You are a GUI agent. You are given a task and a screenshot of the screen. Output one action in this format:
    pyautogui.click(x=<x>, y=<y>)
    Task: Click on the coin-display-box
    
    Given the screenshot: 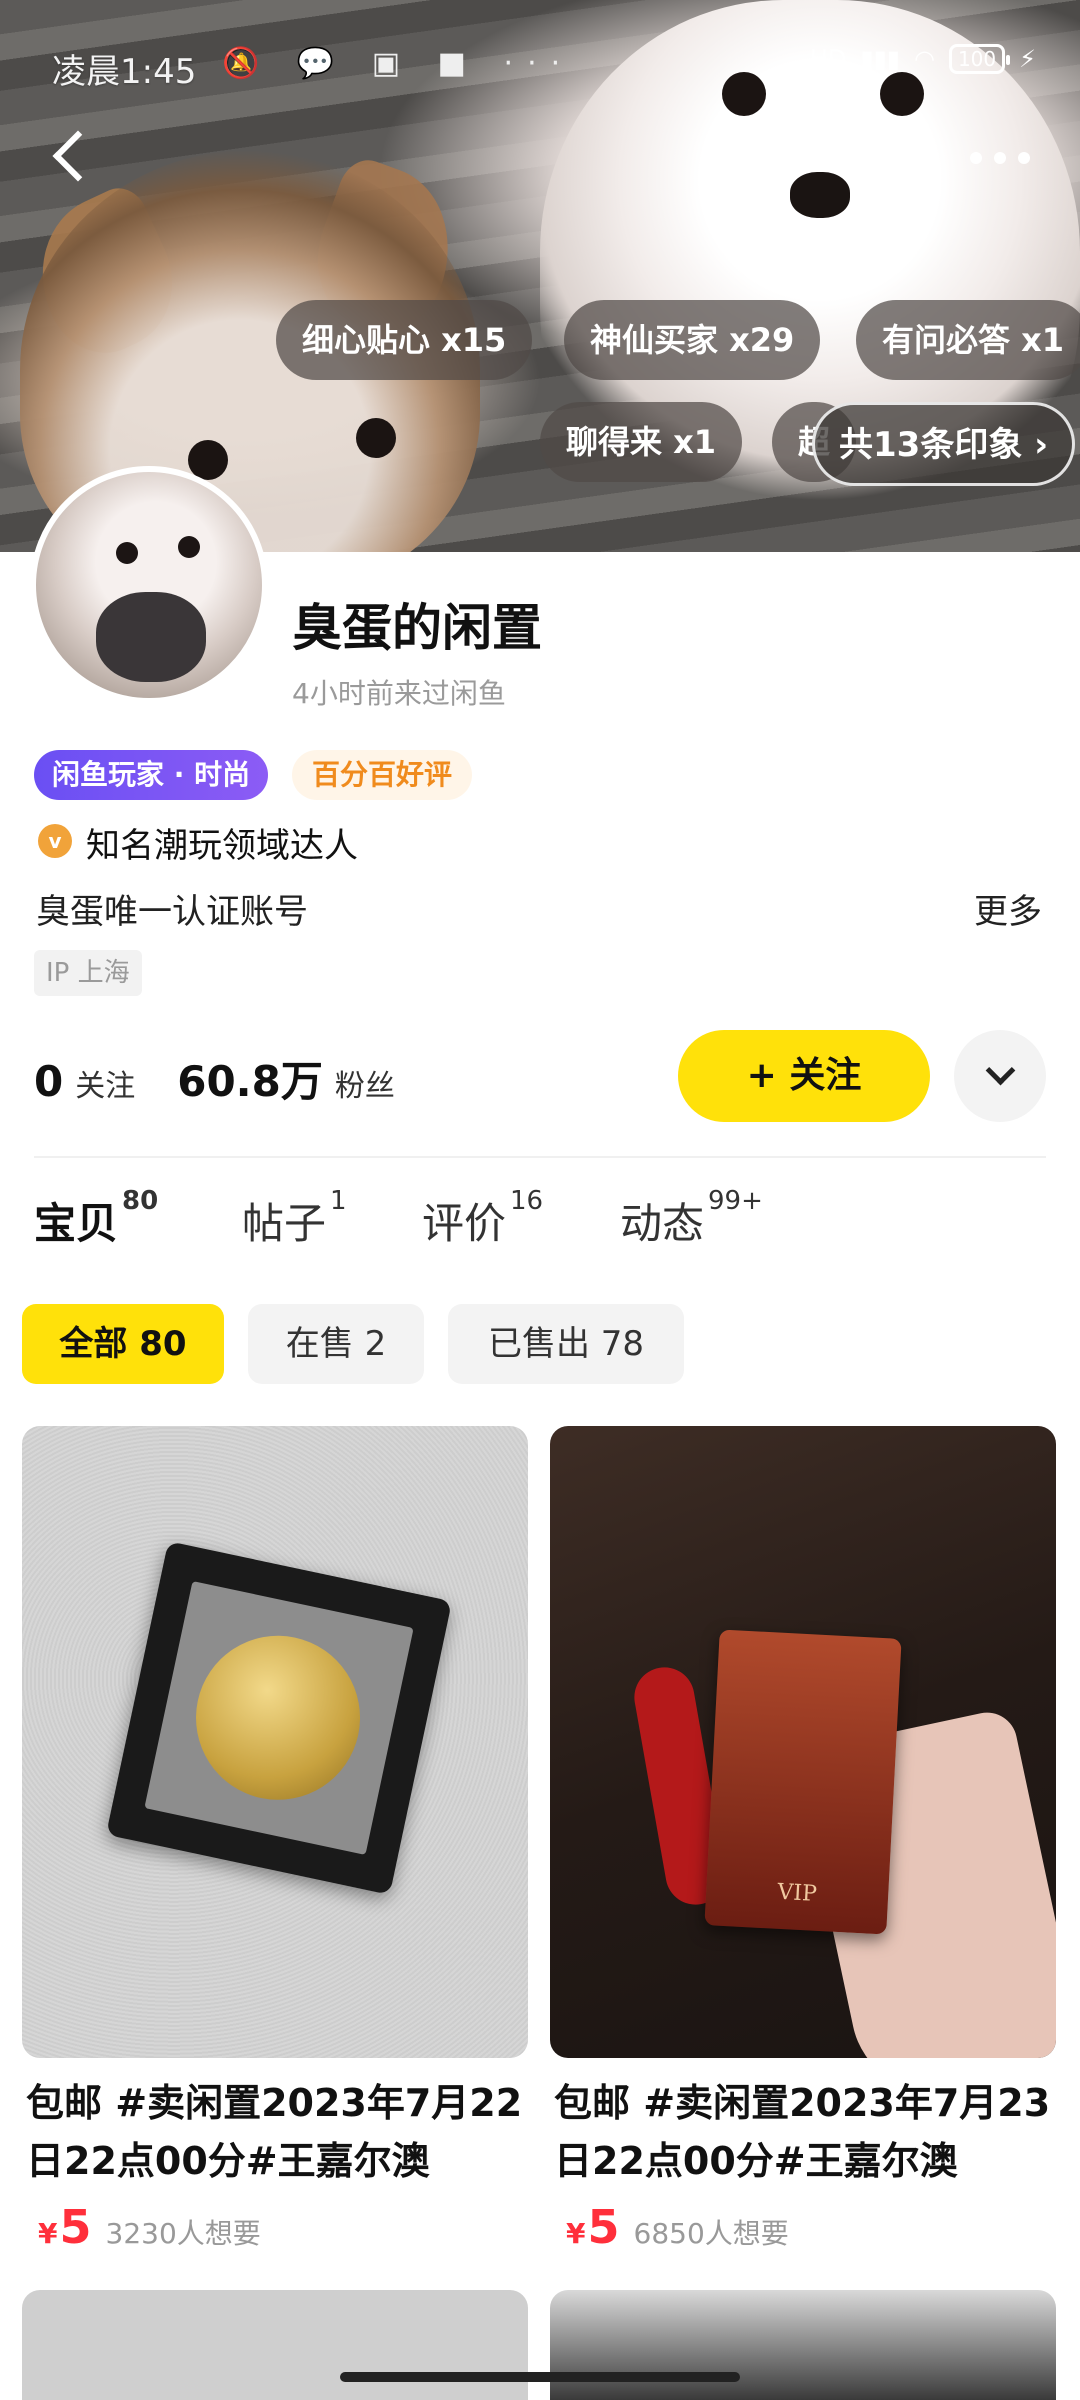 What is the action you would take?
    pyautogui.click(x=279, y=1718)
    